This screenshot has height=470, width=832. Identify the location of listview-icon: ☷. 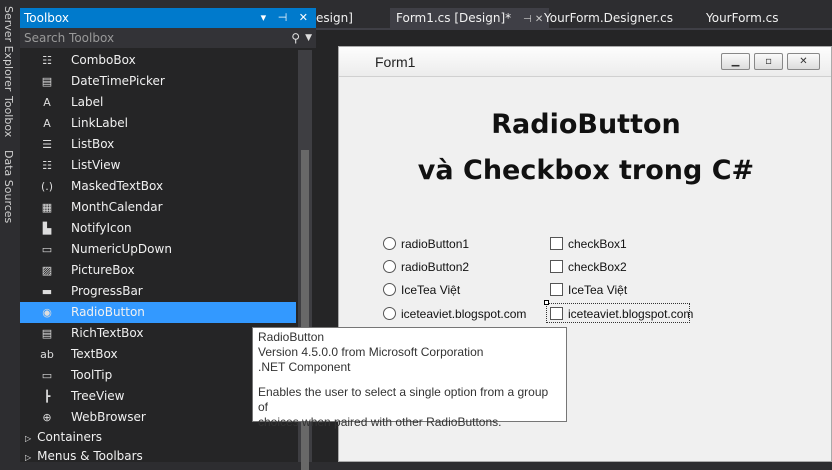
(47, 165).